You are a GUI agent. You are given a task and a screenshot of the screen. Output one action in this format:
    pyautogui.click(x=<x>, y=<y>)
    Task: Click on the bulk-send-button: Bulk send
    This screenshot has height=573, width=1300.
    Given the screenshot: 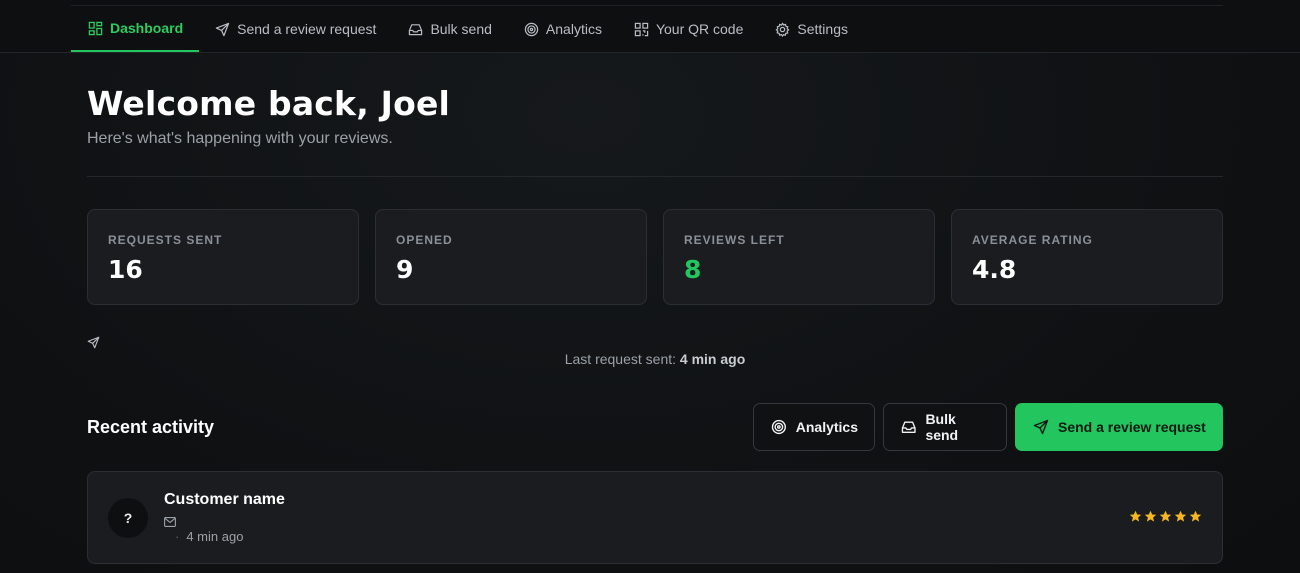 What is the action you would take?
    pyautogui.click(x=945, y=427)
    